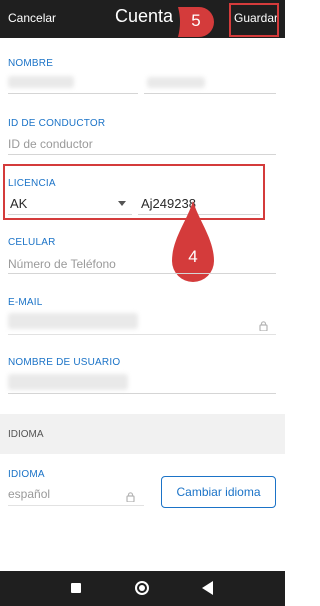  What do you see at coordinates (218, 492) in the screenshot?
I see `change-language-button: Cambiar idioma` at bounding box center [218, 492].